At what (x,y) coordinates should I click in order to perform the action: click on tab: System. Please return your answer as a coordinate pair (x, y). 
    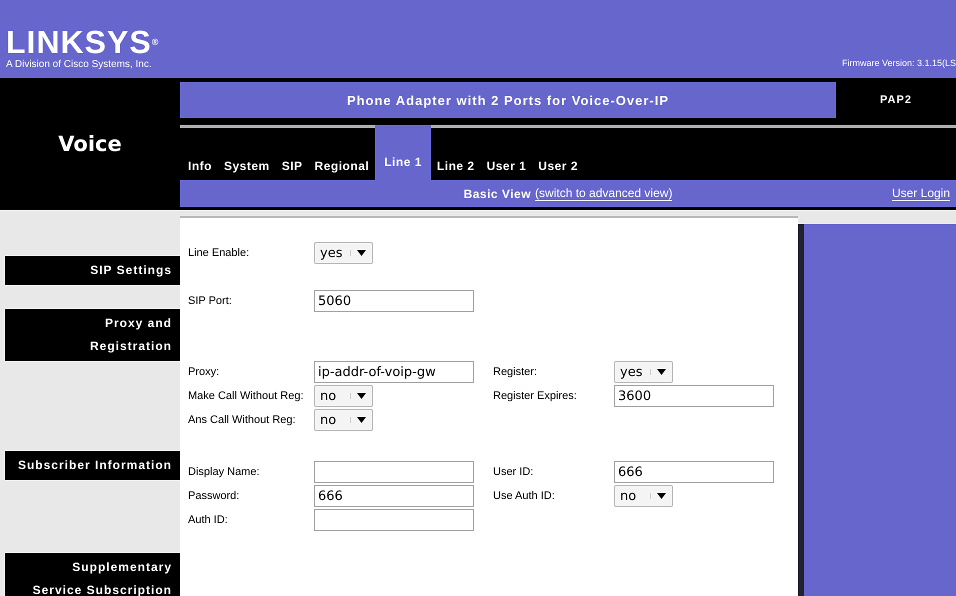
    Looking at the image, I should click on (247, 168).